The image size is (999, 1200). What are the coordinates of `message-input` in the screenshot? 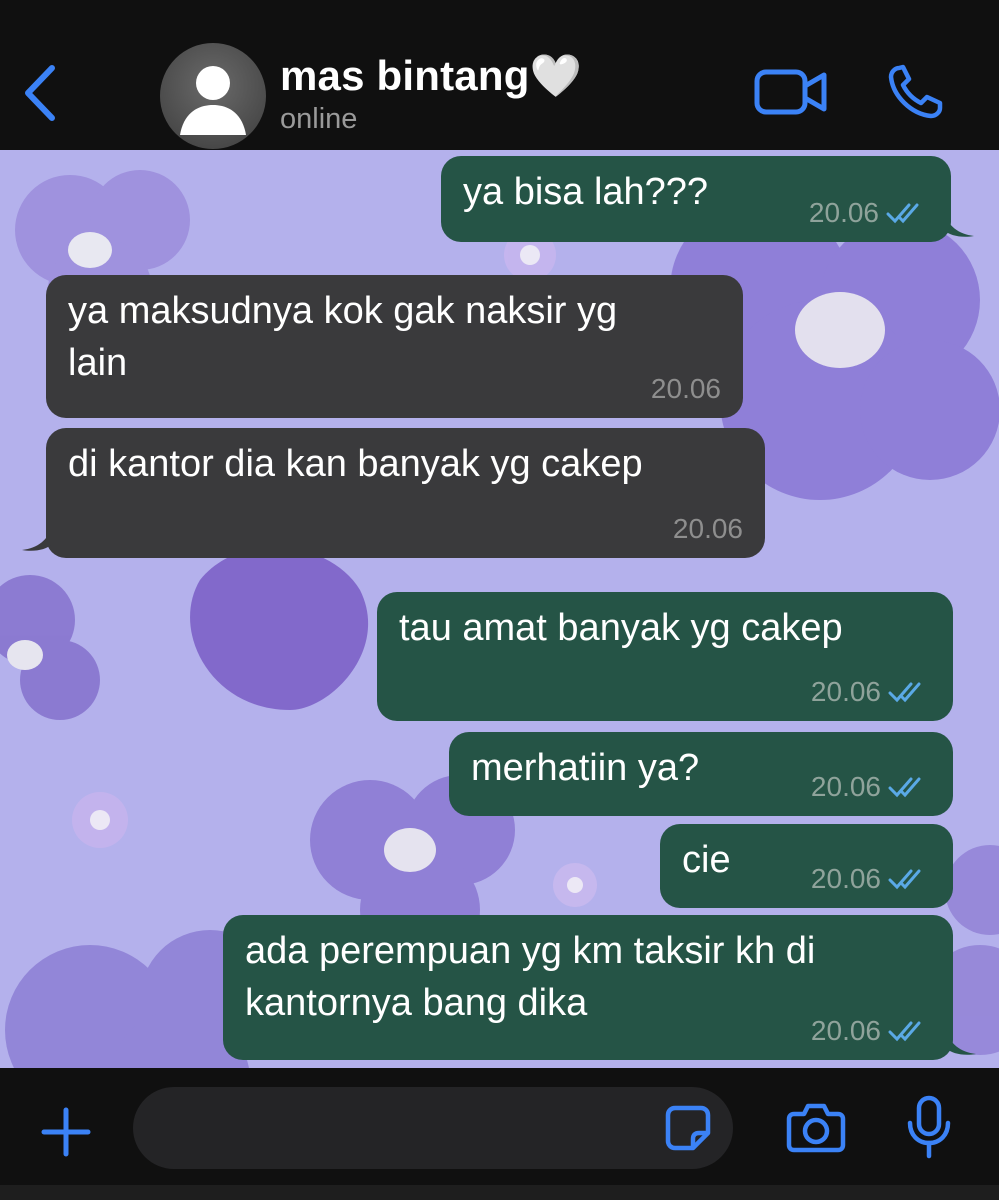 It's located at (433, 1128).